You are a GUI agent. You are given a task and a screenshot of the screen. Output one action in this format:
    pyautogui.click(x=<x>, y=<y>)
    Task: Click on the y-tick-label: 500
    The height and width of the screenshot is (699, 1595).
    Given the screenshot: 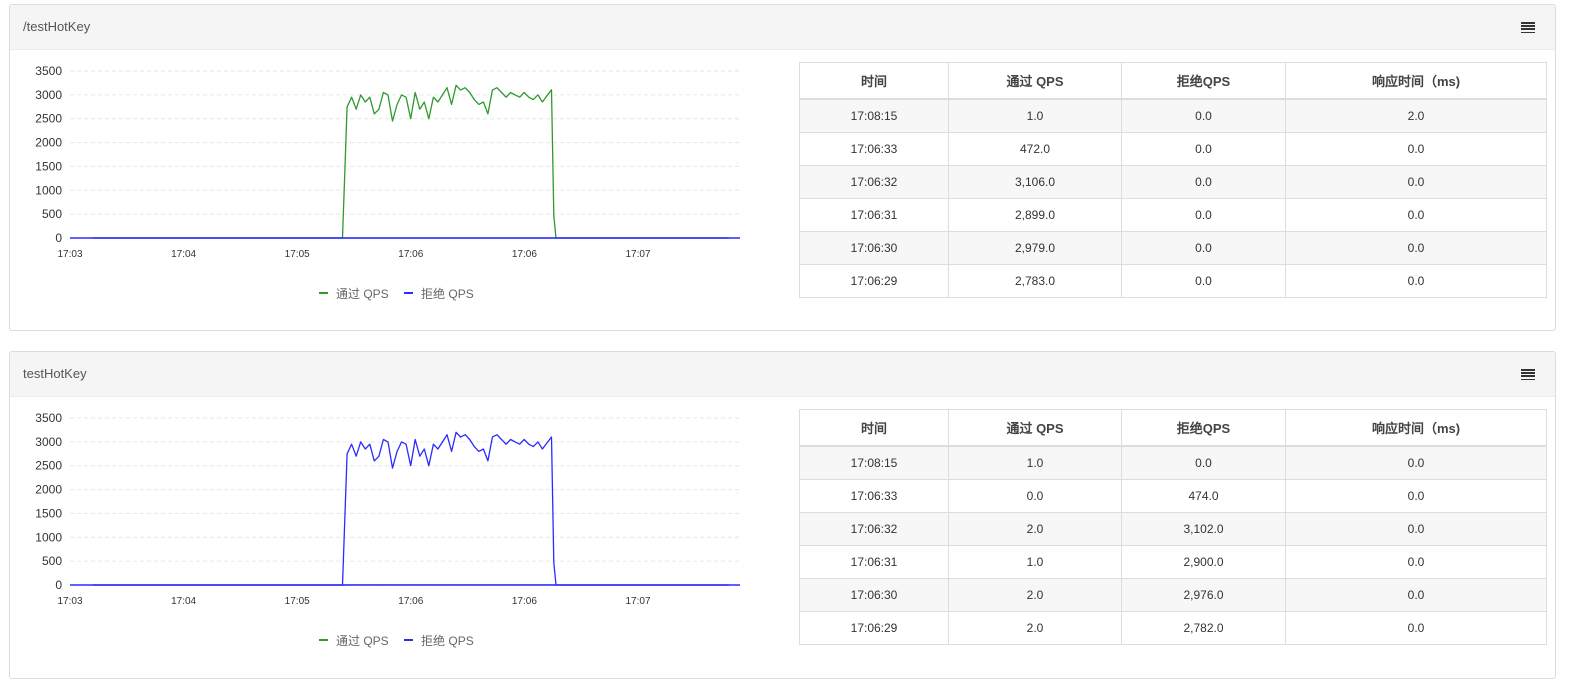 What is the action you would take?
    pyautogui.click(x=52, y=214)
    